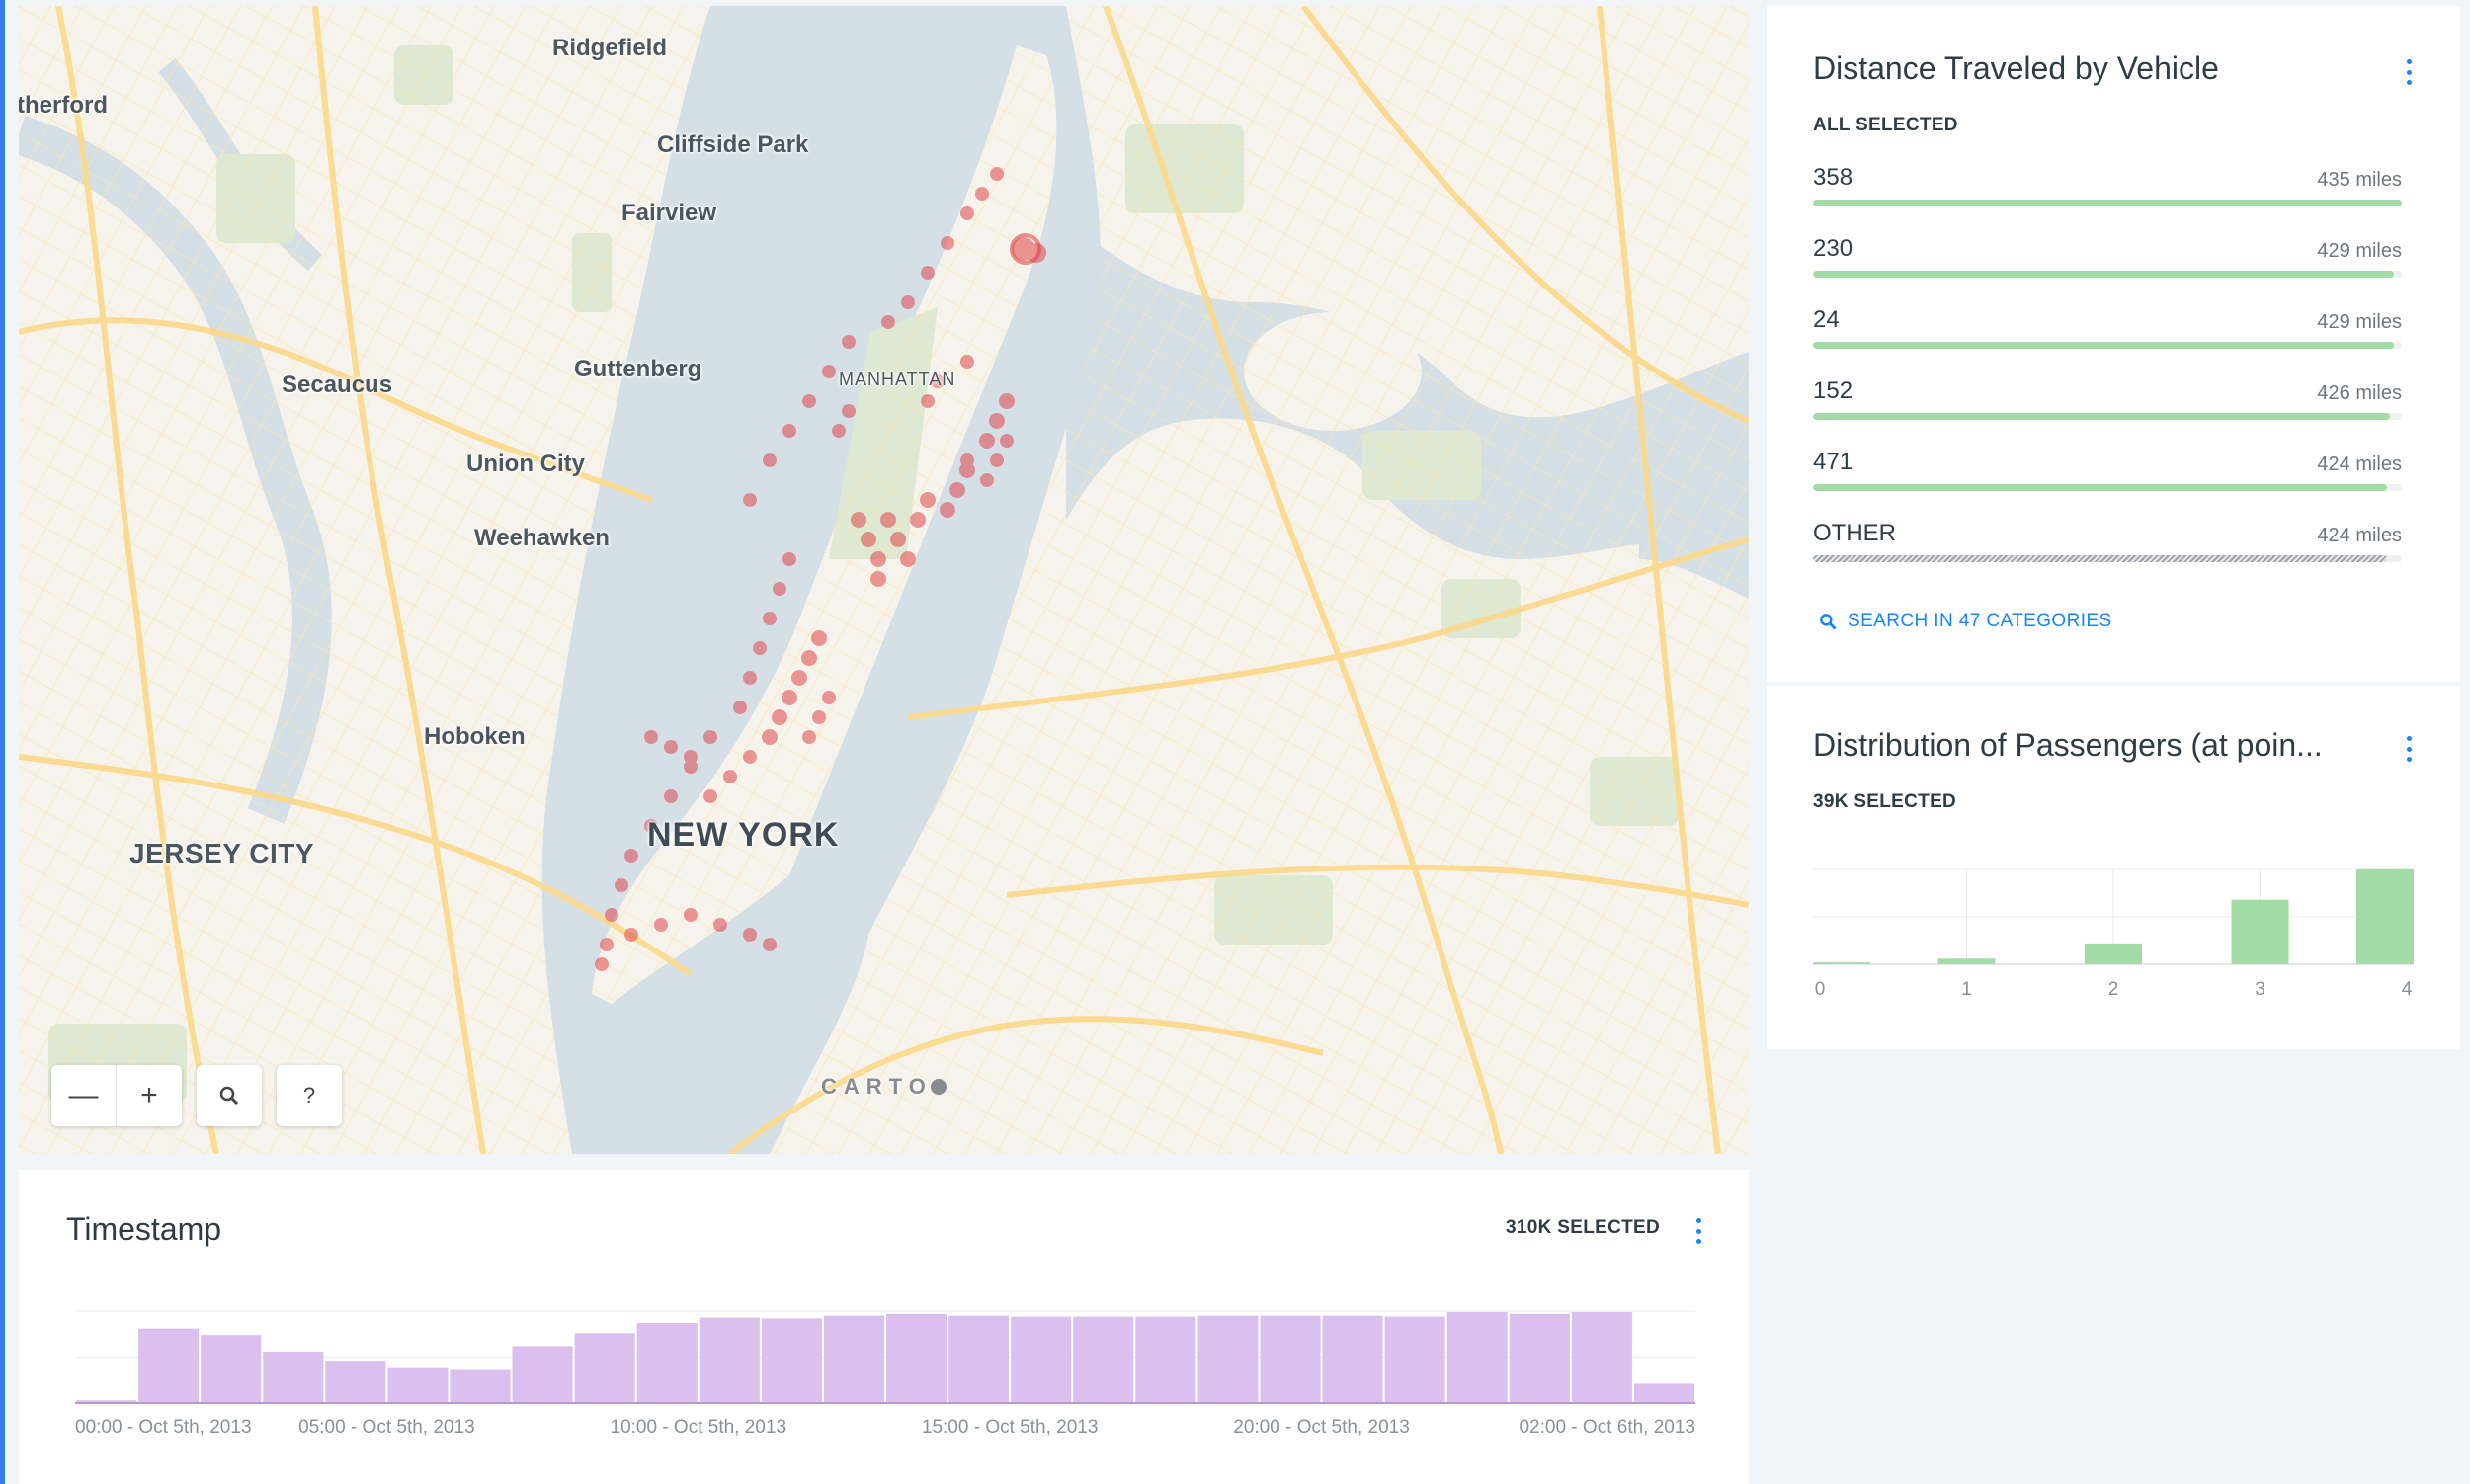 This screenshot has width=2470, height=1484. I want to click on category-name: OTHER, so click(1854, 533).